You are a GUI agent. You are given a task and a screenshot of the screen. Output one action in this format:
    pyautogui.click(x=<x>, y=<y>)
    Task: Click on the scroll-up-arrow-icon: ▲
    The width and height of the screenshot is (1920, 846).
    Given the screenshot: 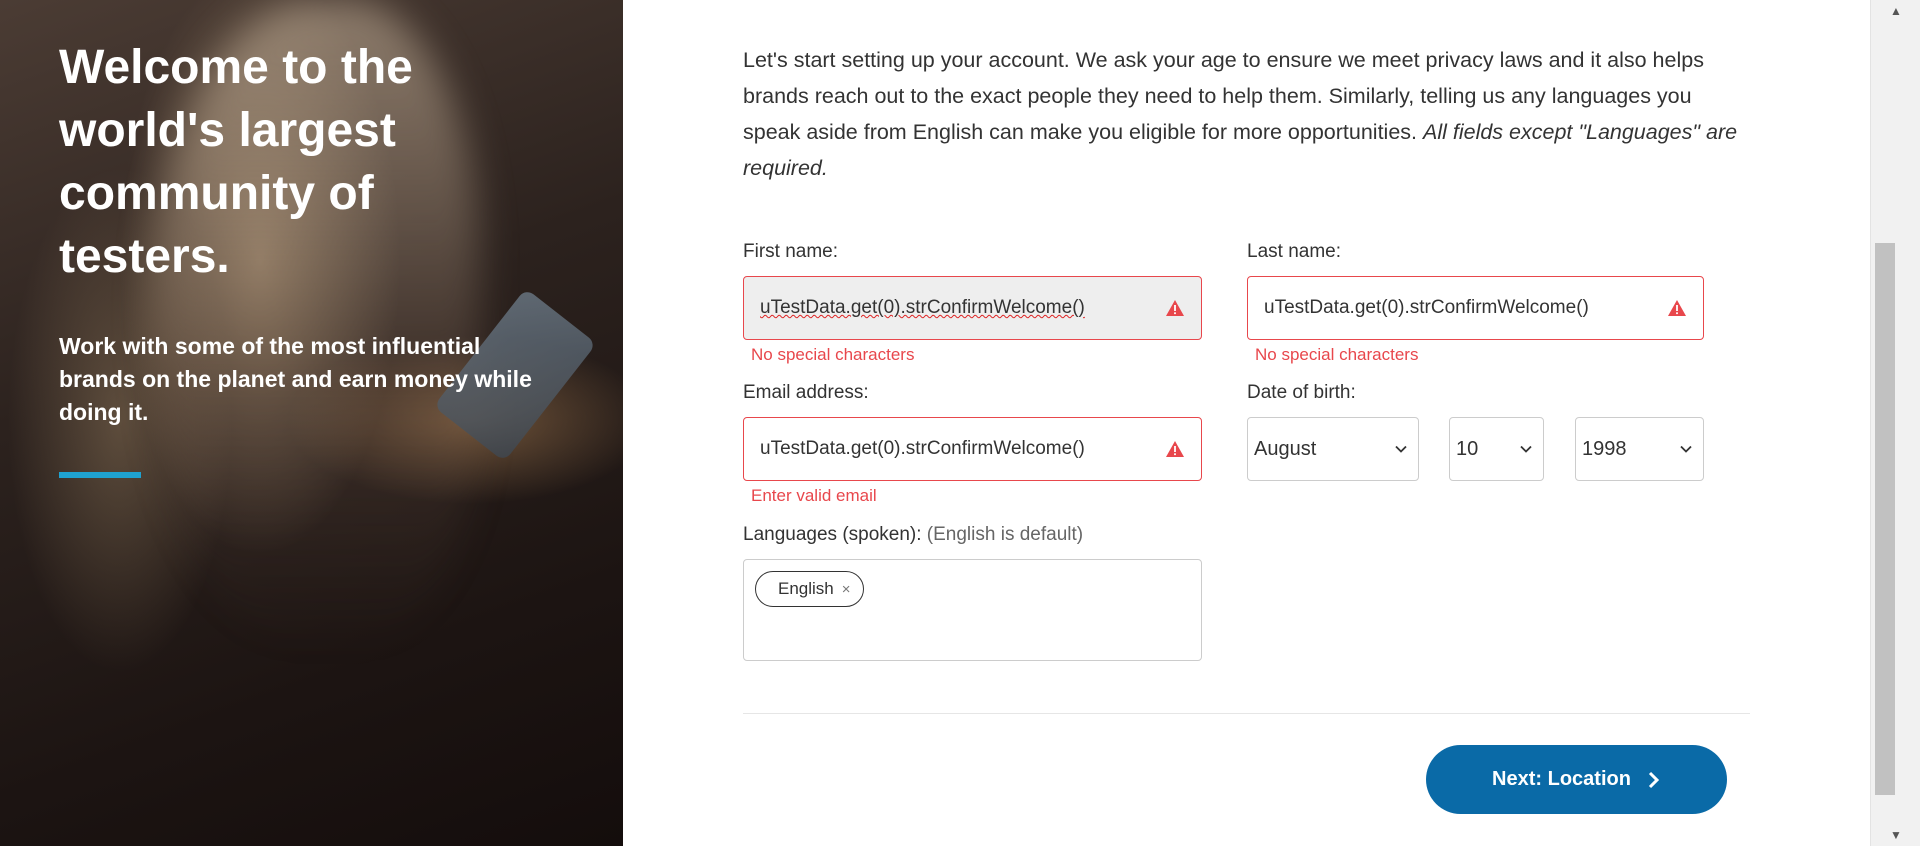 What is the action you would take?
    pyautogui.click(x=1895, y=11)
    